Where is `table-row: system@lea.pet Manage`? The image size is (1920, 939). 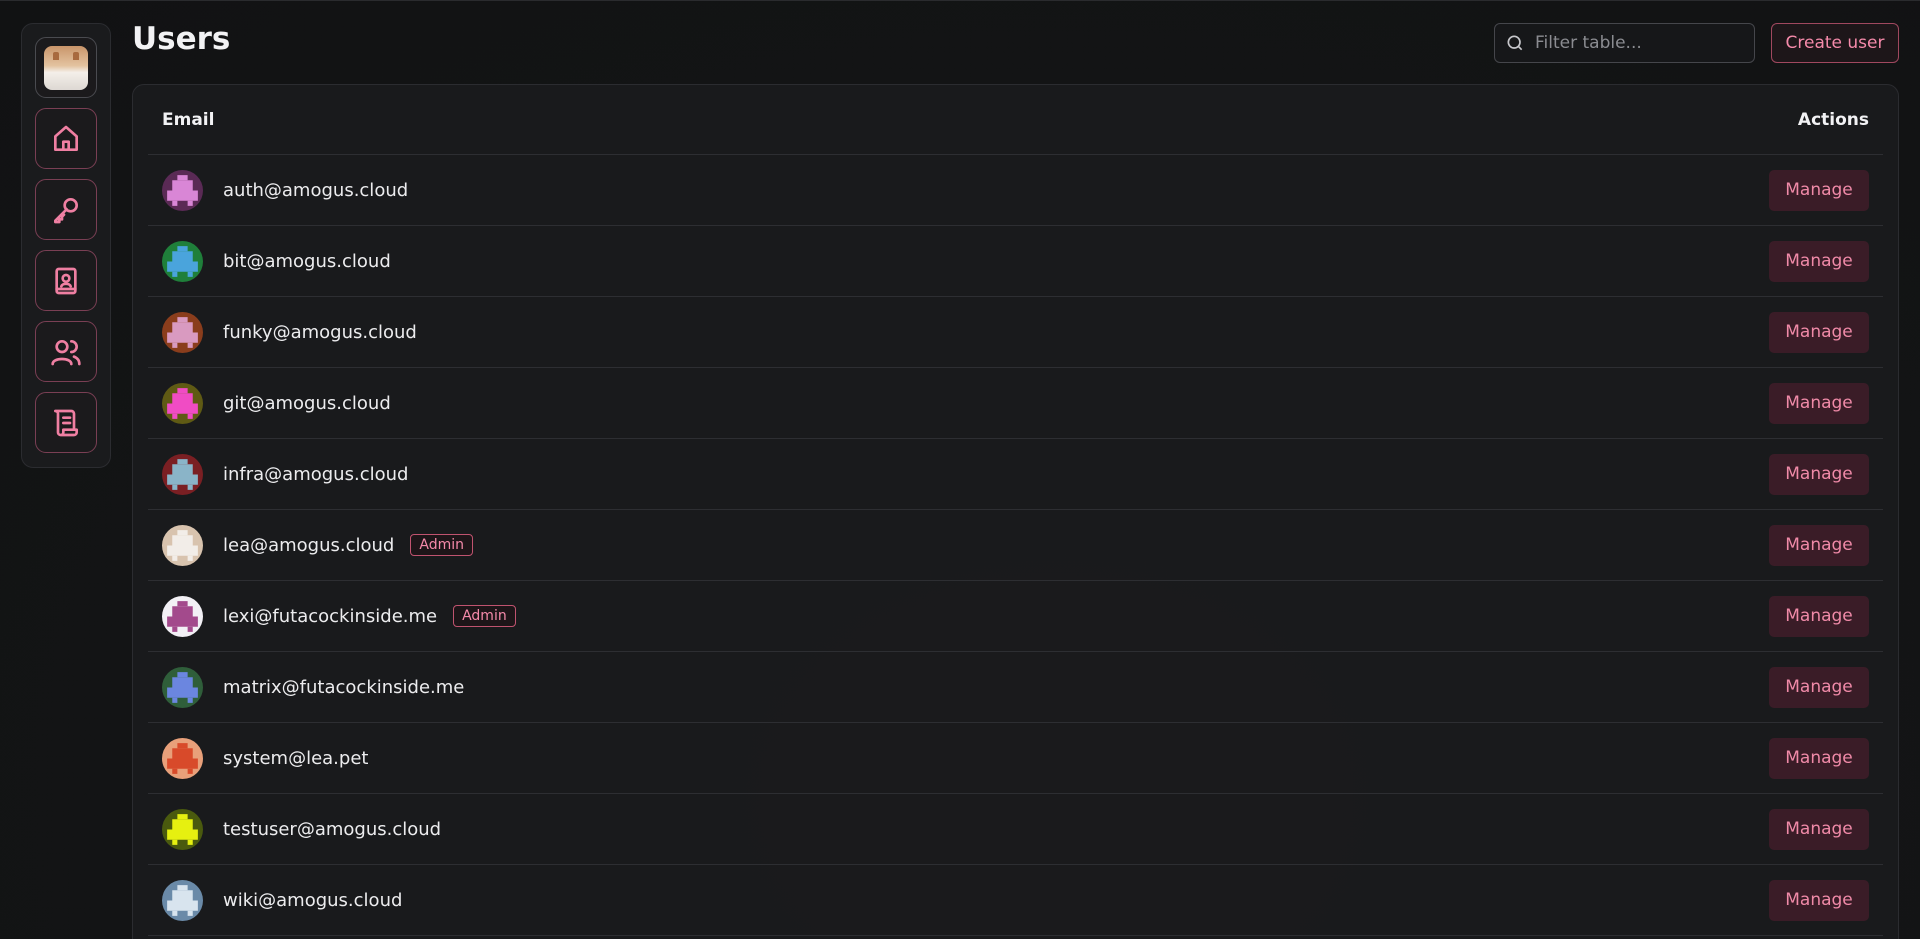
table-row: system@lea.pet Manage is located at coordinates (1015, 758).